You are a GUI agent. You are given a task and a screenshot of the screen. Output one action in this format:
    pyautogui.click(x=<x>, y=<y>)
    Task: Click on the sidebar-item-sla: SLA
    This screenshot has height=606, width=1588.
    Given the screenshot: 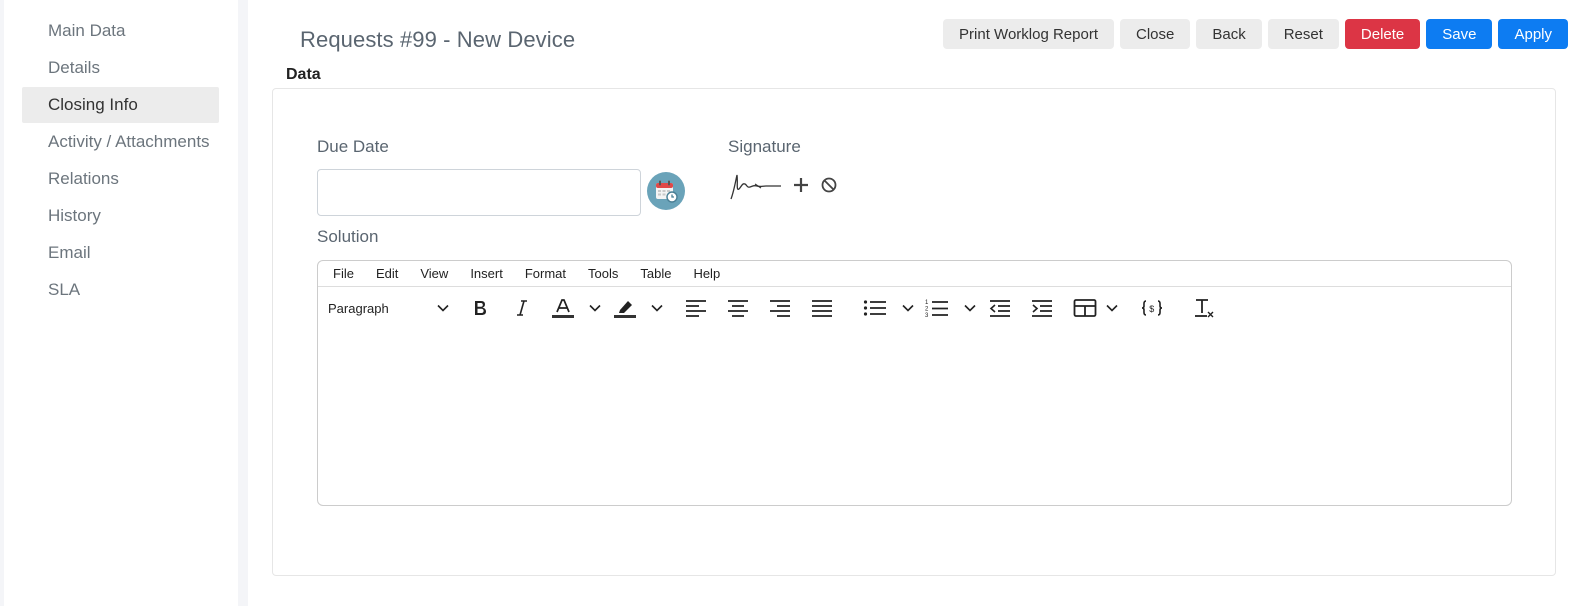 What is the action you would take?
    pyautogui.click(x=120, y=290)
    